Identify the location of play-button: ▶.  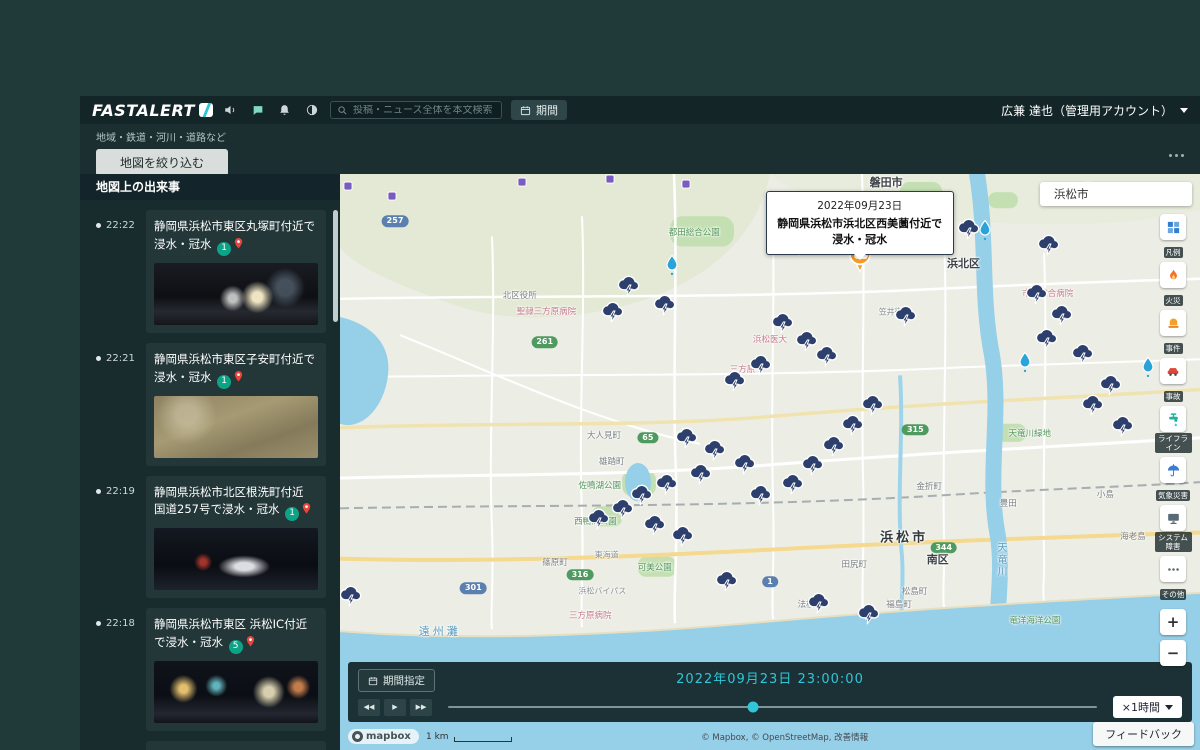
(395, 707).